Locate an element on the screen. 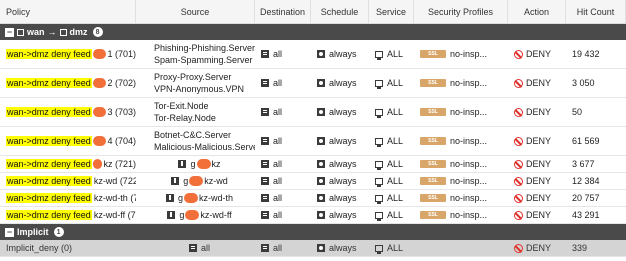 This screenshot has width=626, height=261. policy-cell: wan->dmz deny feed kz-wd-ff (724) is located at coordinates (68, 215).